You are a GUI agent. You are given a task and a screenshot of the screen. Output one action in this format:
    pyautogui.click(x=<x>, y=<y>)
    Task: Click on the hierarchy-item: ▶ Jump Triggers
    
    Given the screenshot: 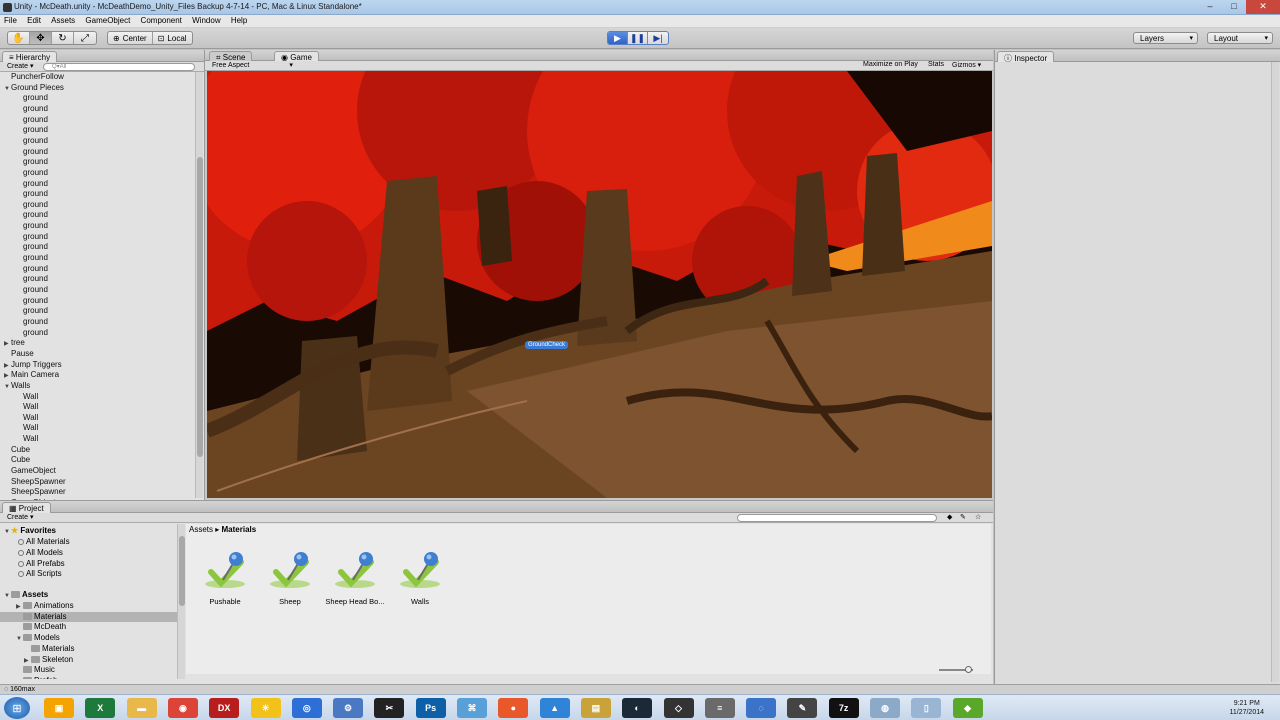 What is the action you would take?
    pyautogui.click(x=33, y=365)
    